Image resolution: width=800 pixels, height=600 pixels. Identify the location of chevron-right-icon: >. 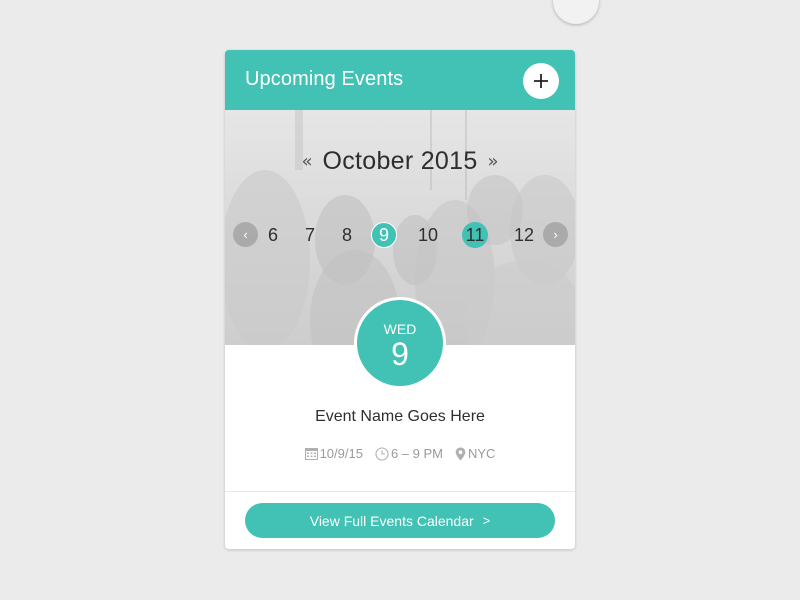
(486, 520).